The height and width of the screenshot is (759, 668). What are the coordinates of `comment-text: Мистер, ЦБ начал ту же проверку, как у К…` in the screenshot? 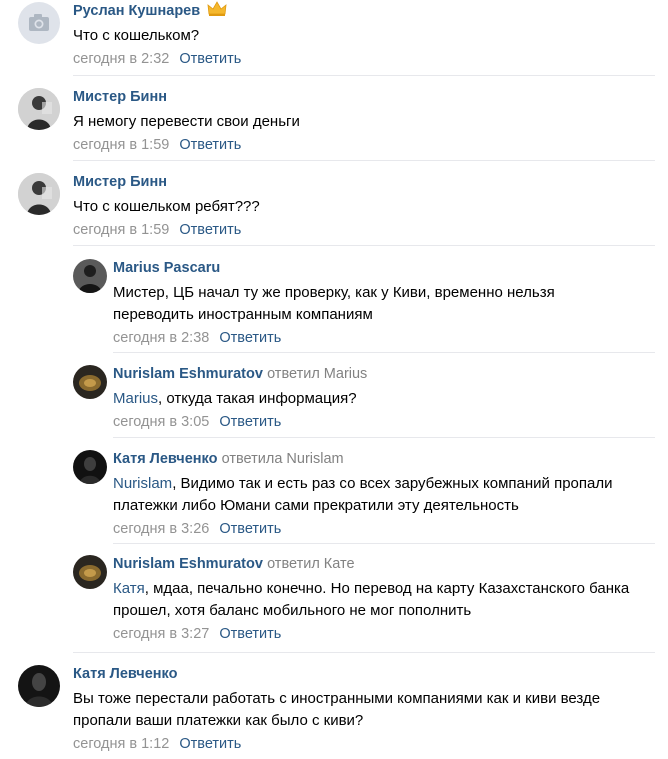 It's located at (334, 303).